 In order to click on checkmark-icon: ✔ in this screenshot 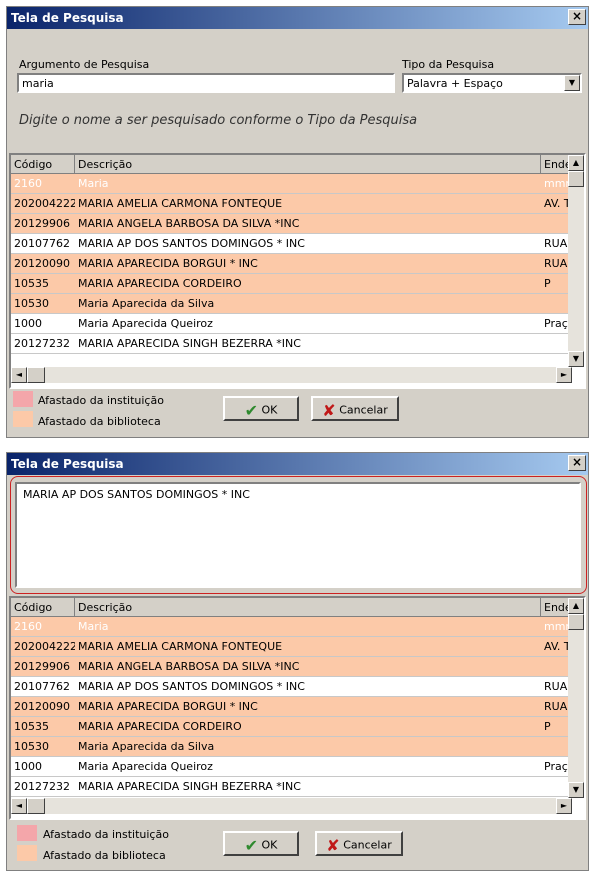, I will do `click(251, 845)`.